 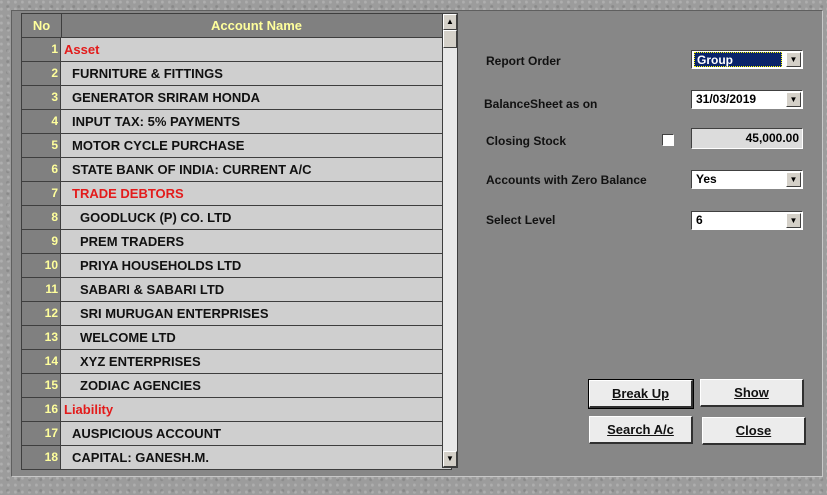 What do you see at coordinates (256, 337) in the screenshot?
I see `account-name: WELCOME LTD` at bounding box center [256, 337].